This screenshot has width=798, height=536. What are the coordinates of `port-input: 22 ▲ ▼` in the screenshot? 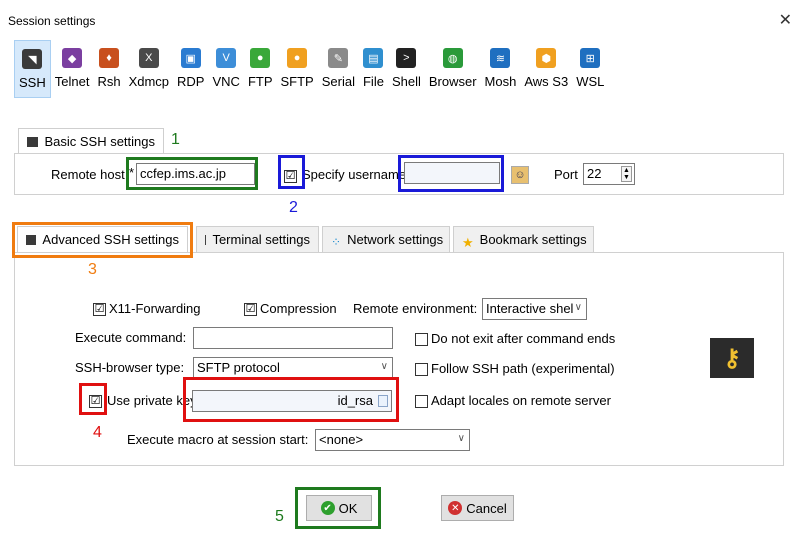 It's located at (609, 174).